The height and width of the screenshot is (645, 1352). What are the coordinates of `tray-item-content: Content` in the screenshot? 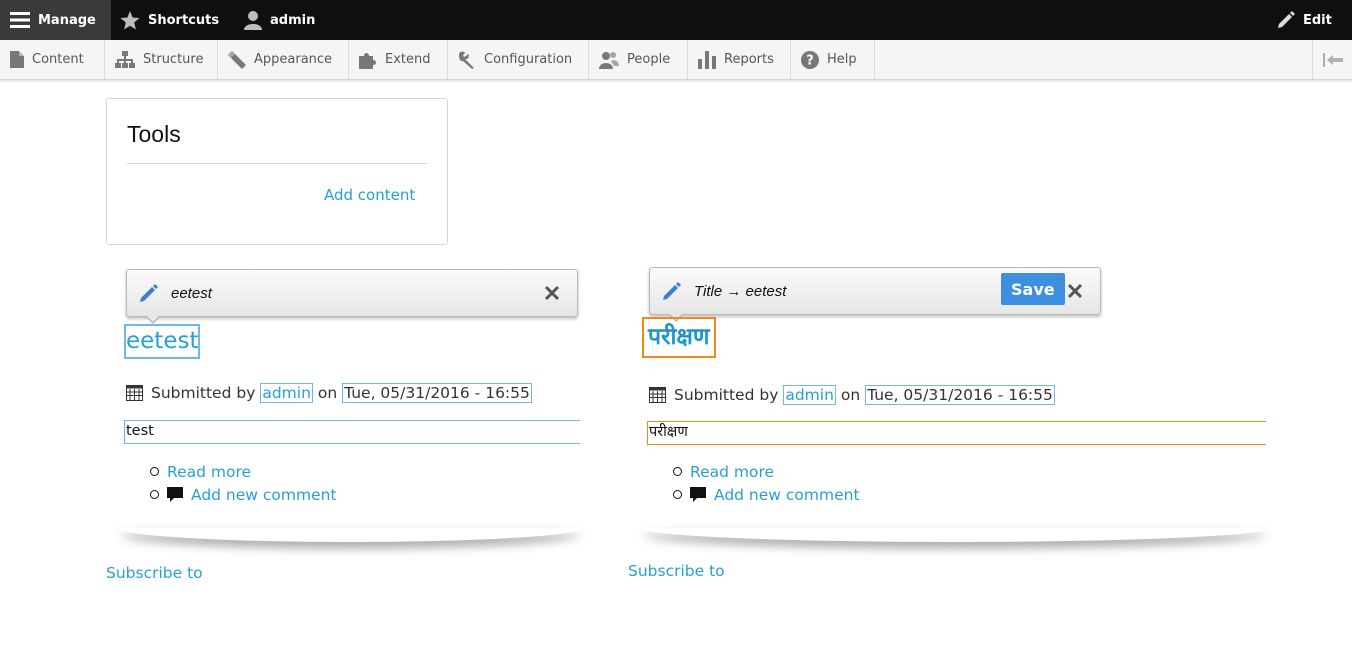 It's located at (52, 59).